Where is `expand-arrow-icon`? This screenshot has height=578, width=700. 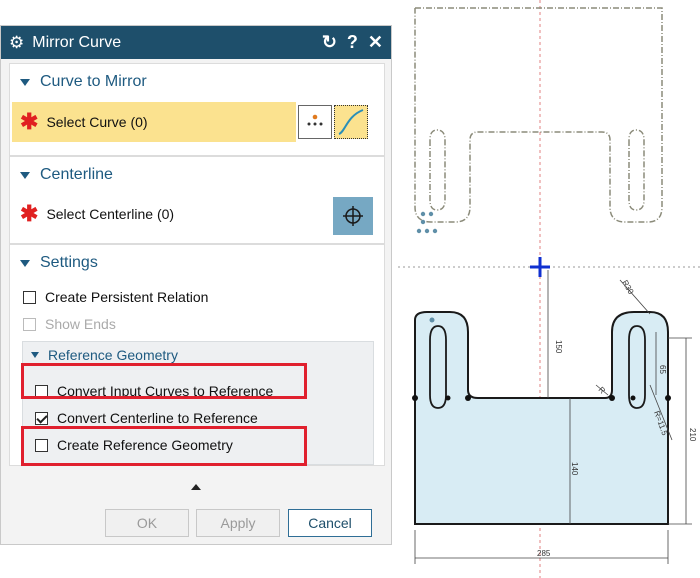 expand-arrow-icon is located at coordinates (196, 487).